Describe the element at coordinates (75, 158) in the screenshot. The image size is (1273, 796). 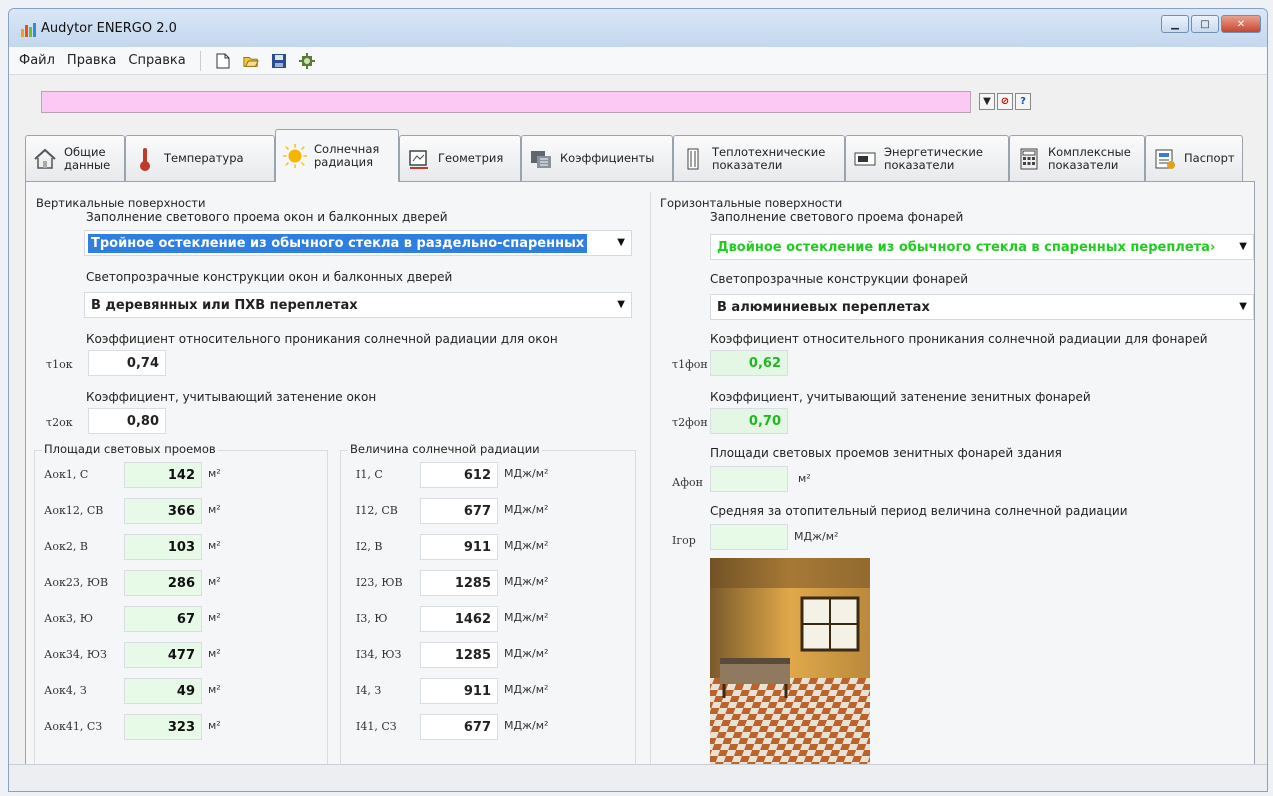
I see `tab-general: Общие данные` at that location.